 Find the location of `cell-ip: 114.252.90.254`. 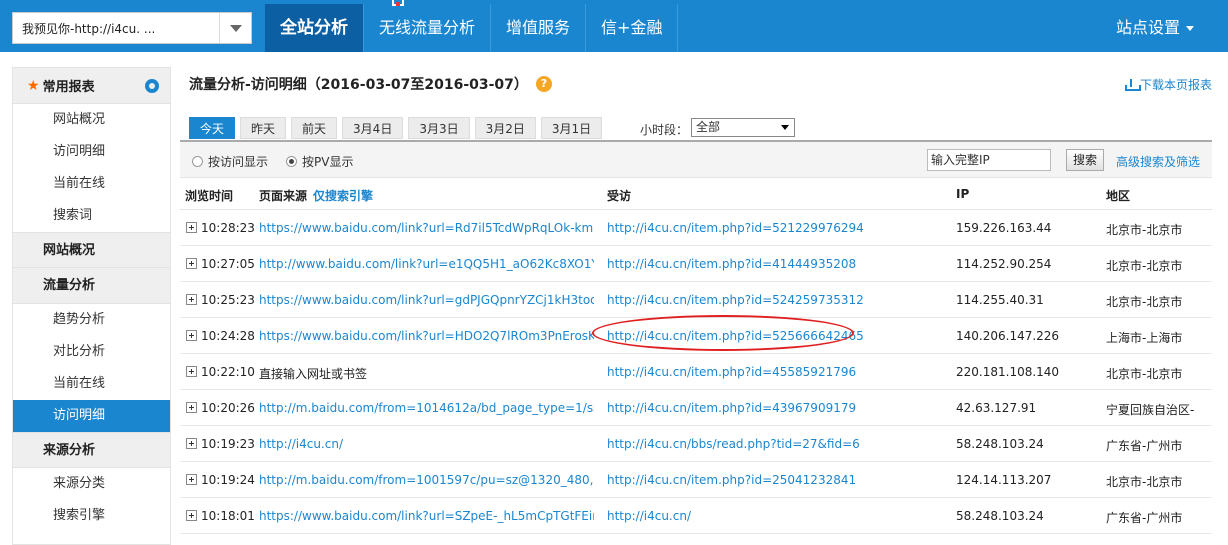

cell-ip: 114.252.90.254 is located at coordinates (1004, 264).